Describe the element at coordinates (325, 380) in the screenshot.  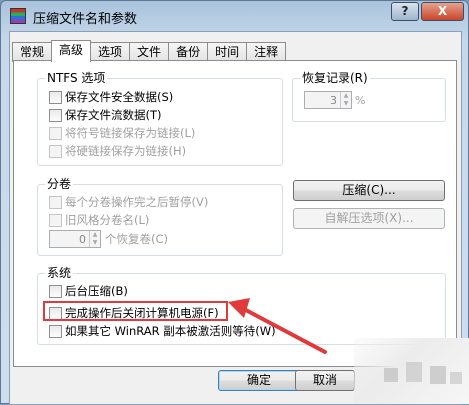
I see `cancel-button: 取消` at that location.